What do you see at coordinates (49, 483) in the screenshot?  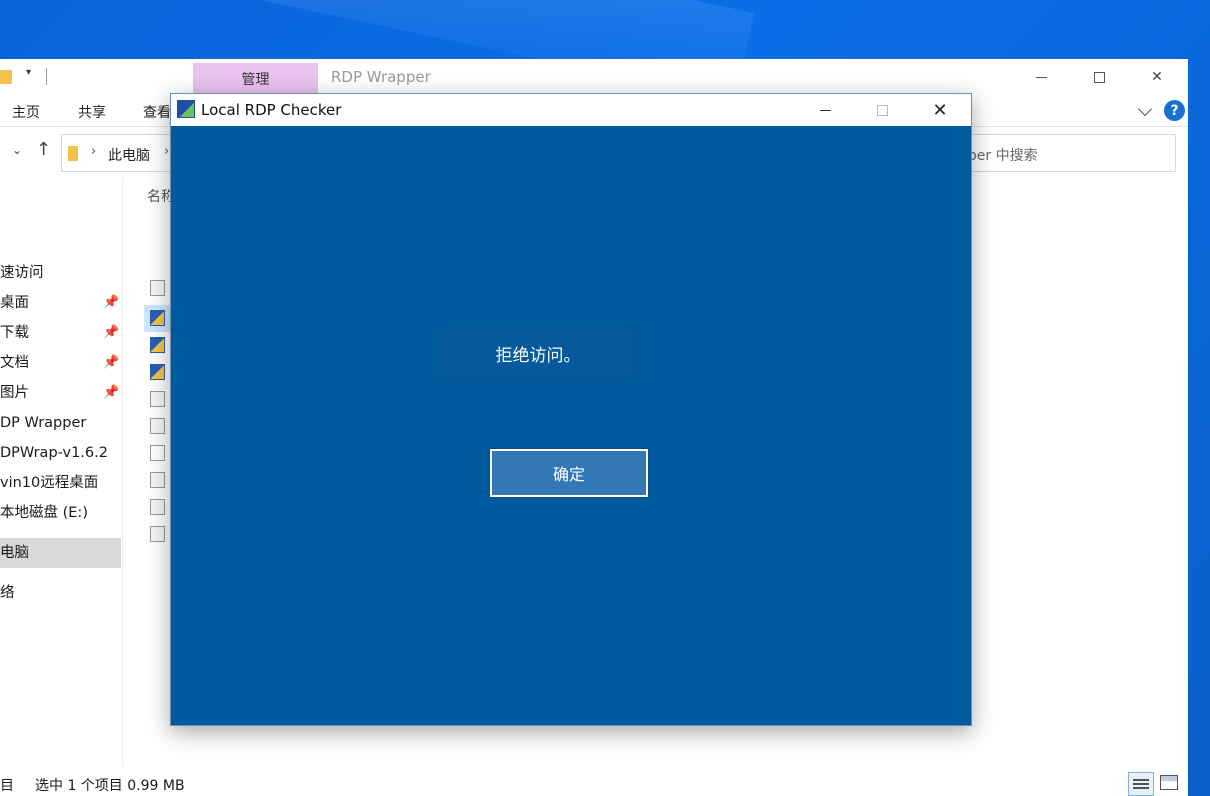 I see `nav-item-label: vin10远程桌面` at bounding box center [49, 483].